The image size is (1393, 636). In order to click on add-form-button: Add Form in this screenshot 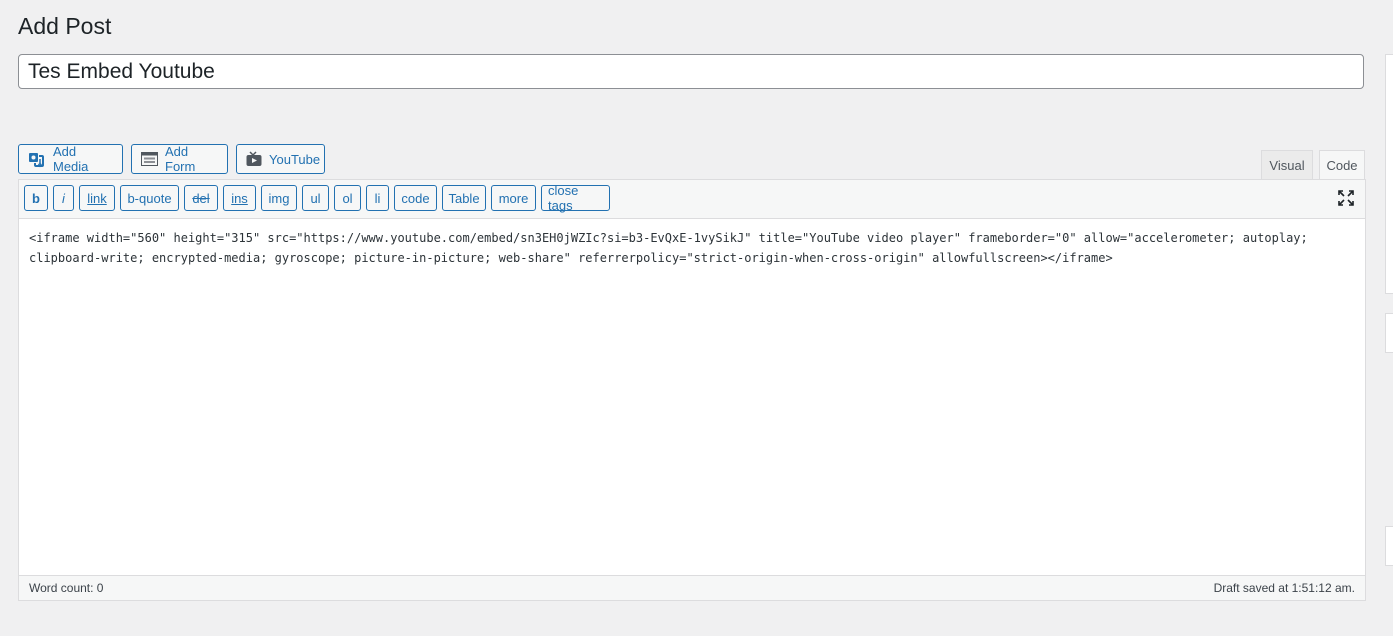, I will do `click(179, 159)`.